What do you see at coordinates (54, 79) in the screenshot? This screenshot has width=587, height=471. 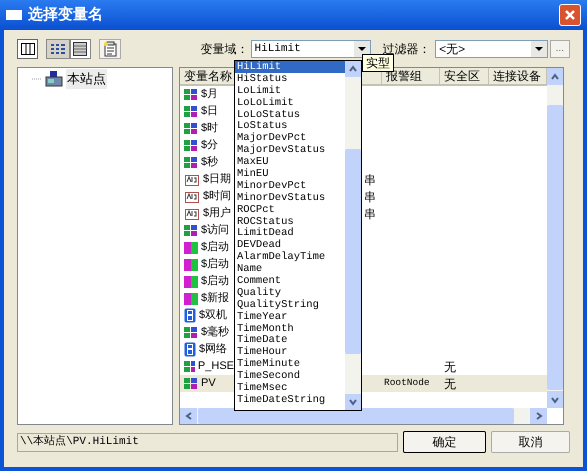 I see `computer-icon` at bounding box center [54, 79].